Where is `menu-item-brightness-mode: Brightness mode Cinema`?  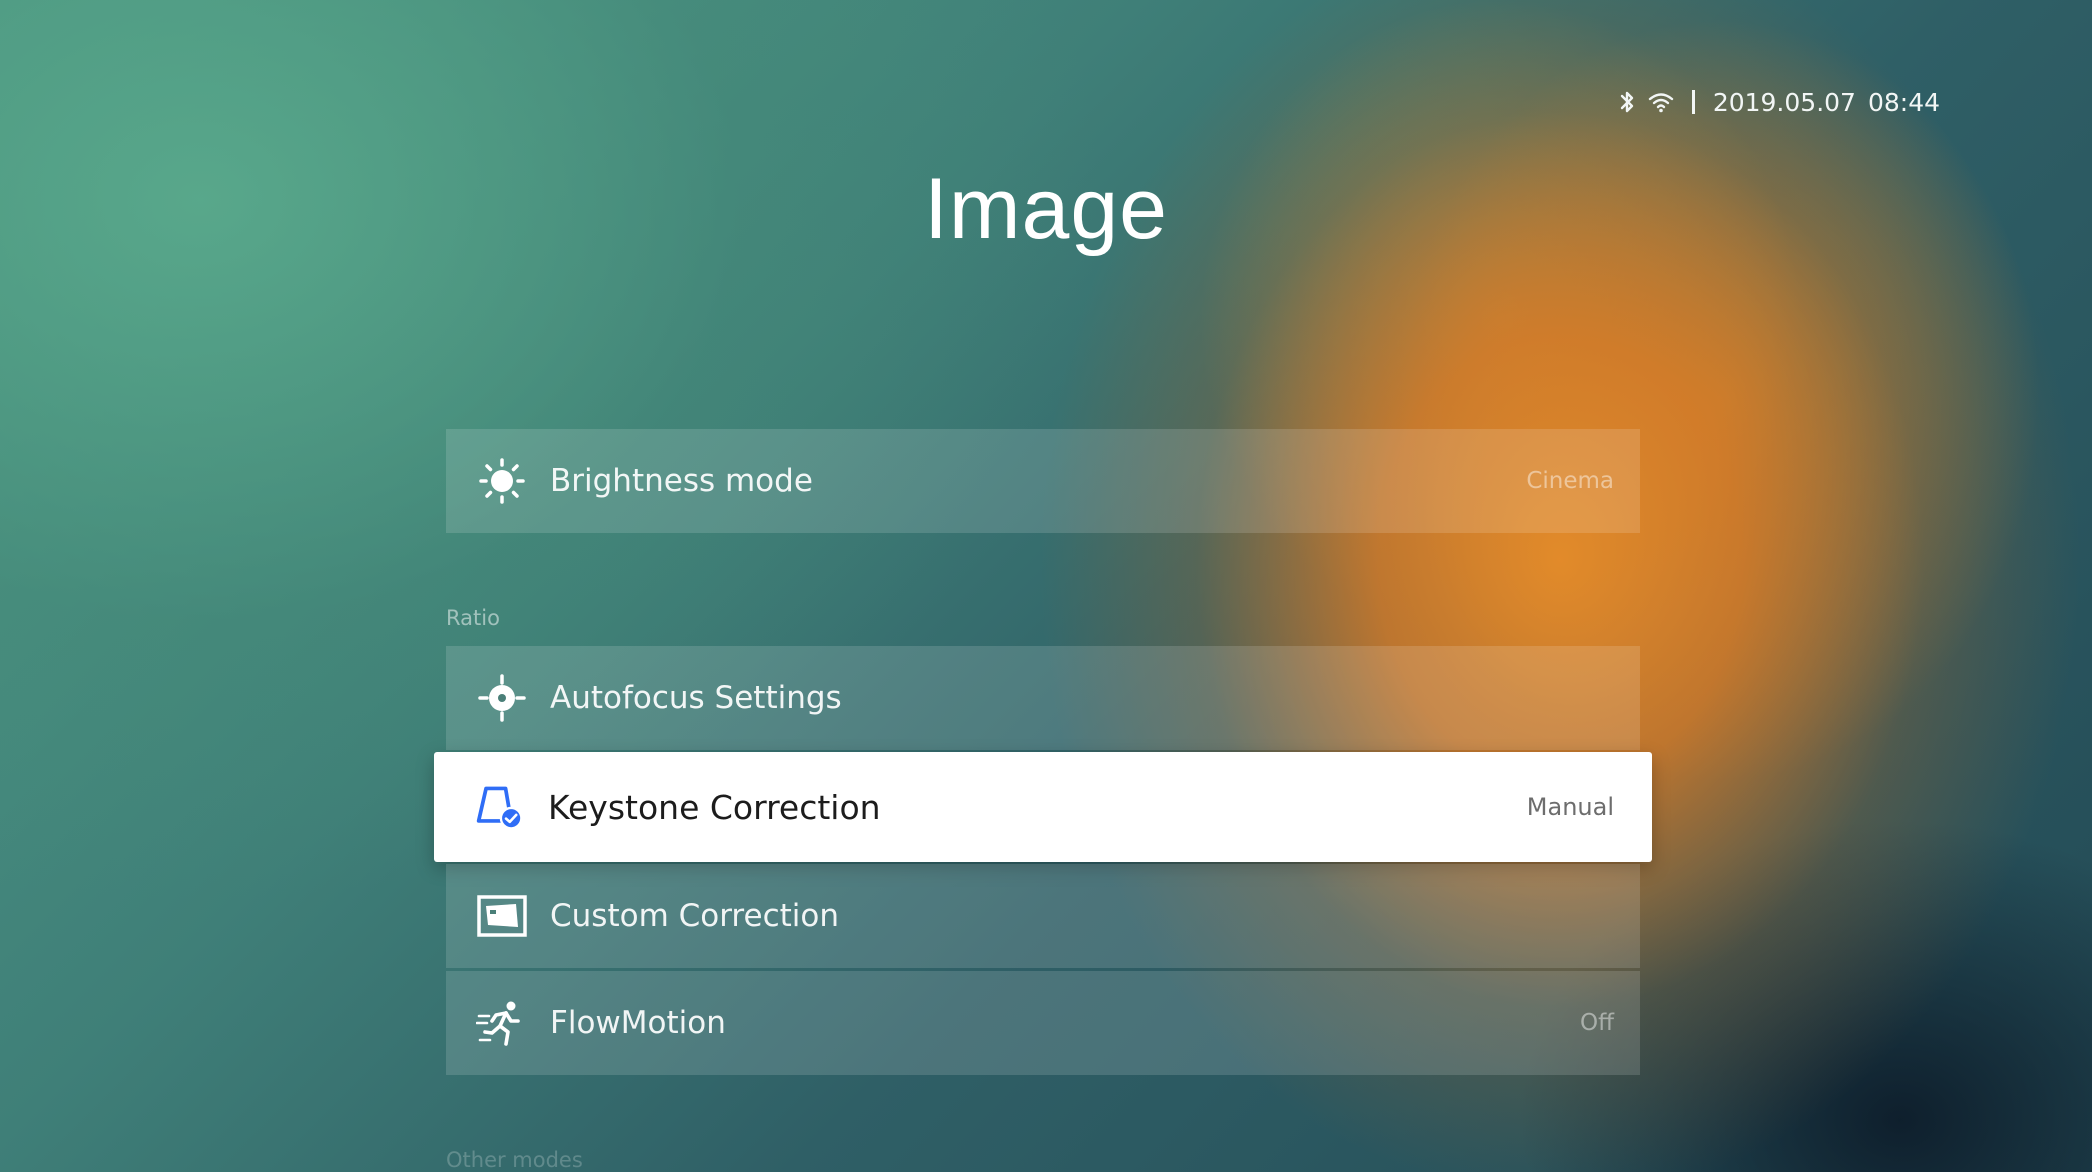
menu-item-brightness-mode: Brightness mode Cinema is located at coordinates (1043, 481).